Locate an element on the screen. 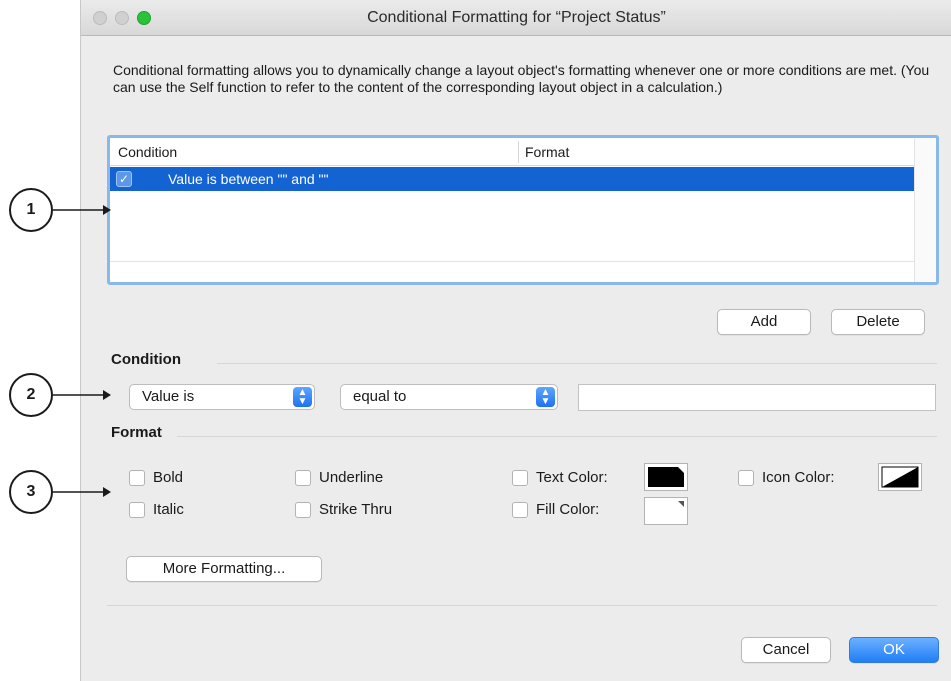 Image resolution: width=951 pixels, height=681 pixels. icon-color-swatch is located at coordinates (900, 477).